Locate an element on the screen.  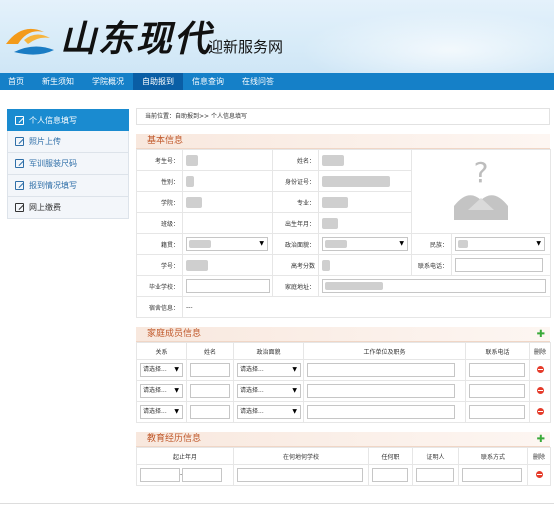
section-family-members: 家庭成员信息 ✚ is located at coordinates (343, 334).